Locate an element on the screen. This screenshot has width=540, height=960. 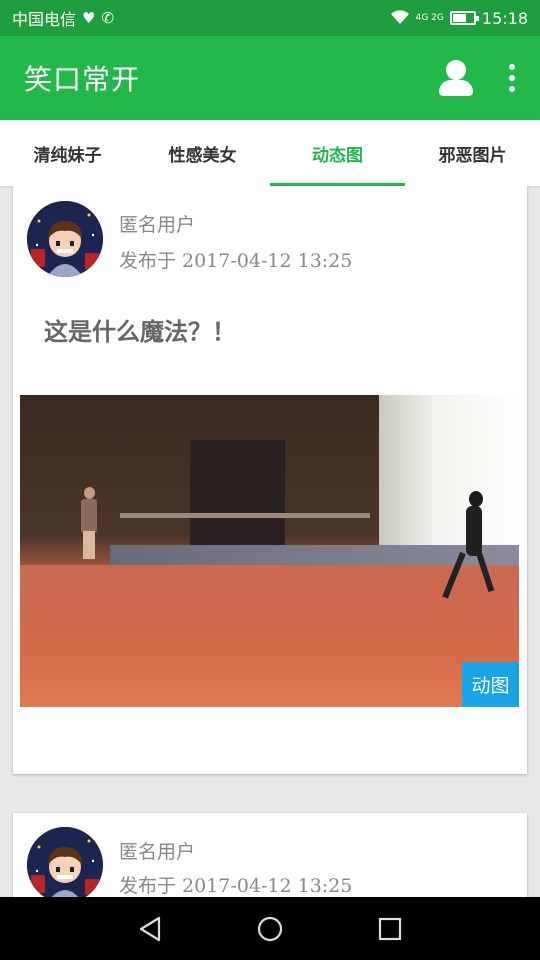
app-title: 笑口常开 is located at coordinates (82, 79).